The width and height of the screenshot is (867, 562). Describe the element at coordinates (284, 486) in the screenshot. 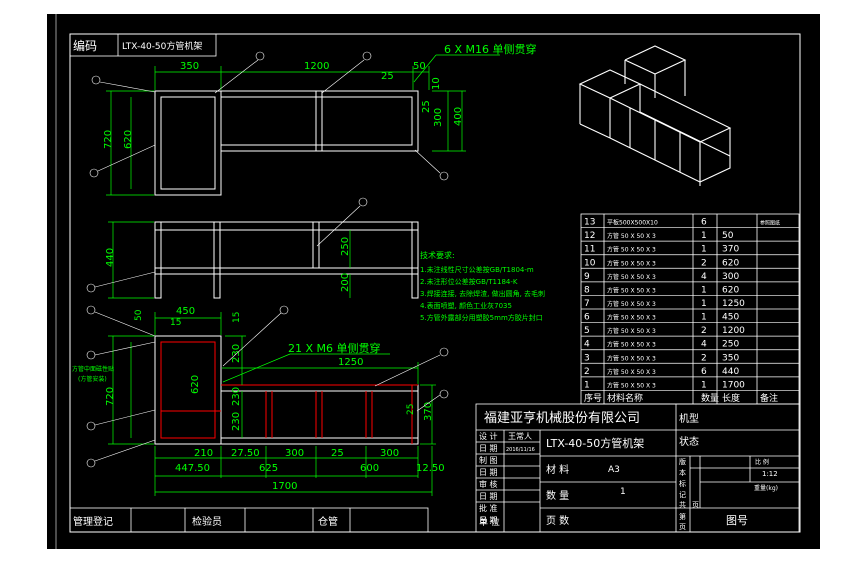

I see `dim-1700: 1700` at that location.